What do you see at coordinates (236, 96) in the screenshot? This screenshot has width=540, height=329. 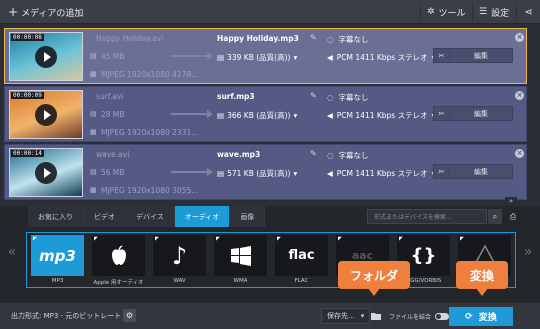 I see `output-filename: surf.mp3` at bounding box center [236, 96].